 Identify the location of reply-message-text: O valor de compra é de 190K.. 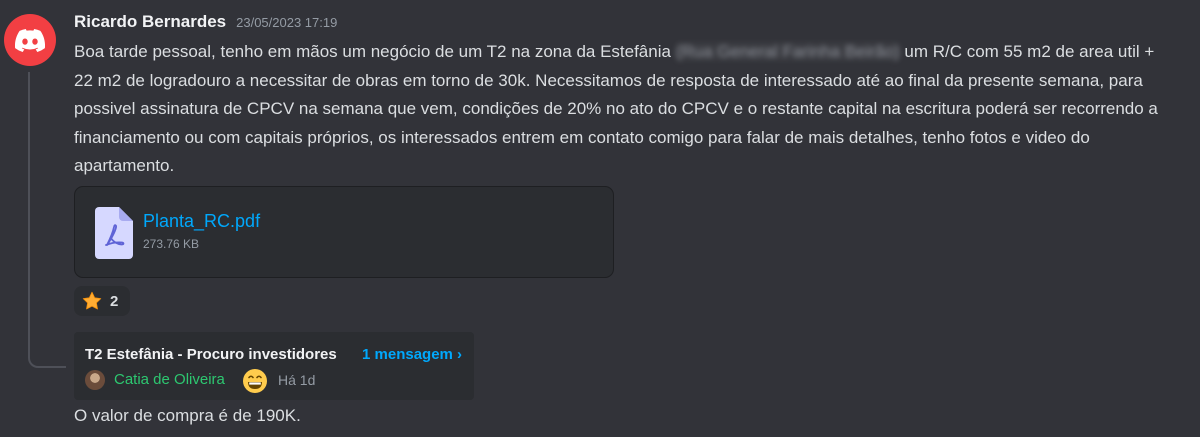
(187, 415).